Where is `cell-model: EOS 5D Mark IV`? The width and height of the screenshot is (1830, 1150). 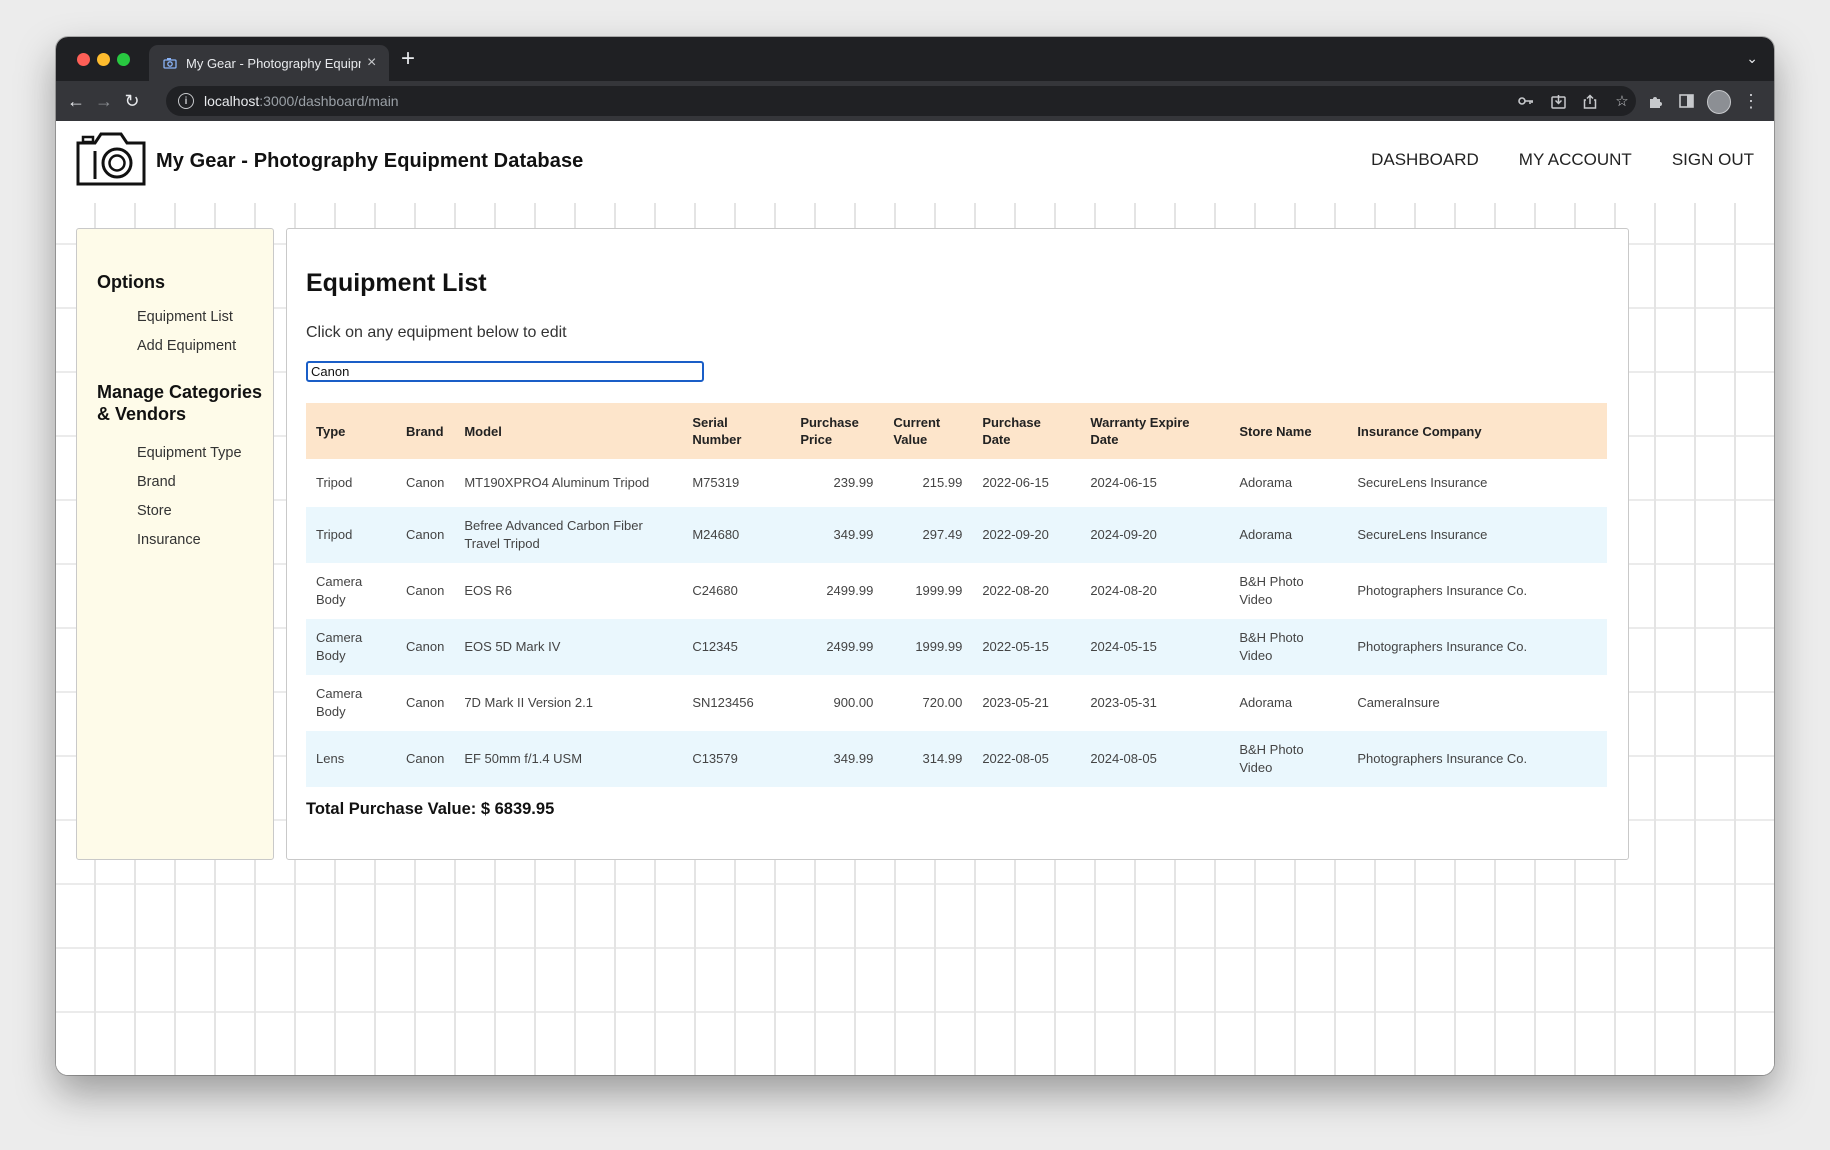 cell-model: EOS 5D Mark IV is located at coordinates (512, 646).